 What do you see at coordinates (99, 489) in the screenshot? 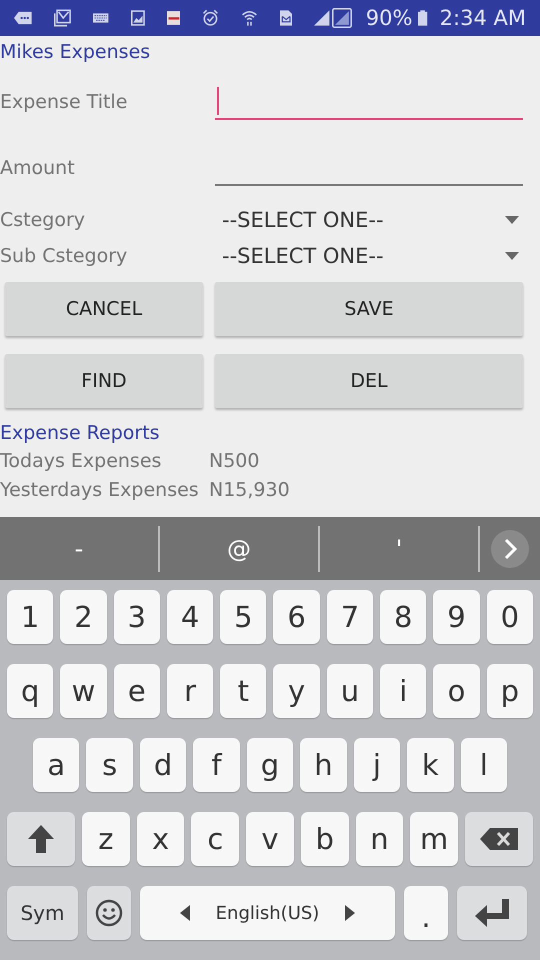
I see `report-label: Yesterdays Expenses` at bounding box center [99, 489].